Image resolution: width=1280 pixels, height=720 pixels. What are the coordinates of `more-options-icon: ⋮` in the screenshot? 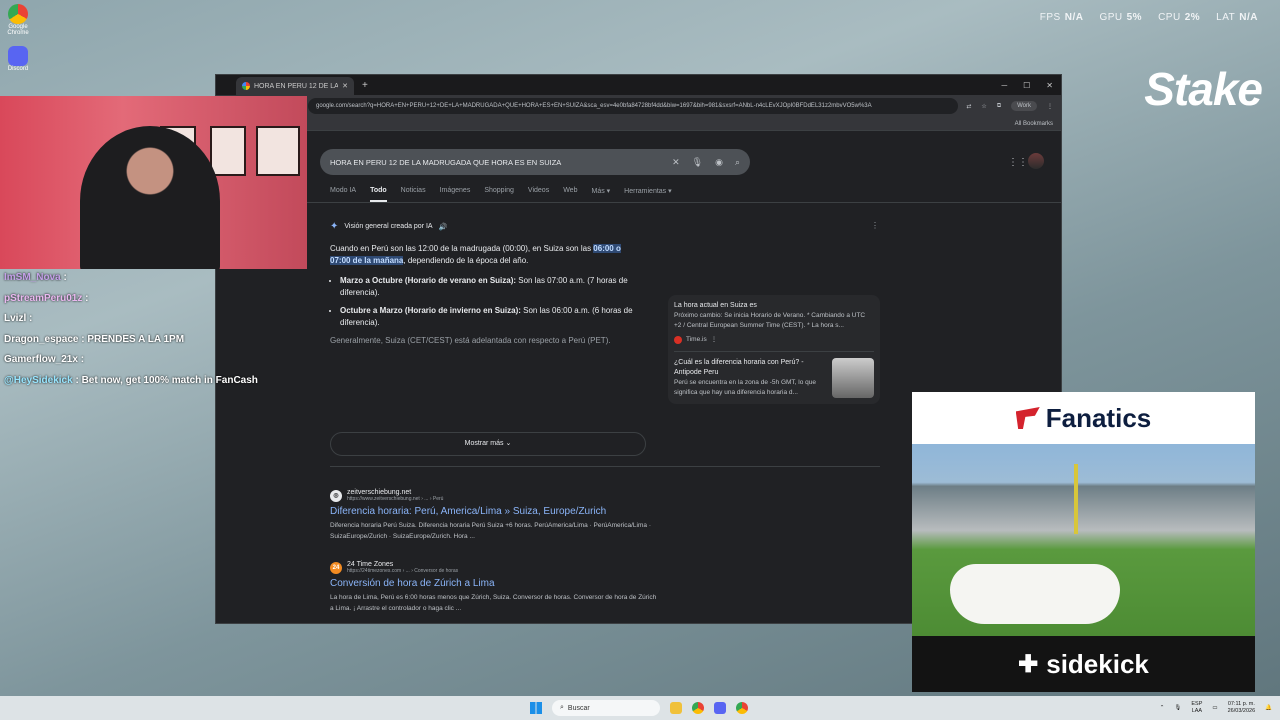 It's located at (875, 225).